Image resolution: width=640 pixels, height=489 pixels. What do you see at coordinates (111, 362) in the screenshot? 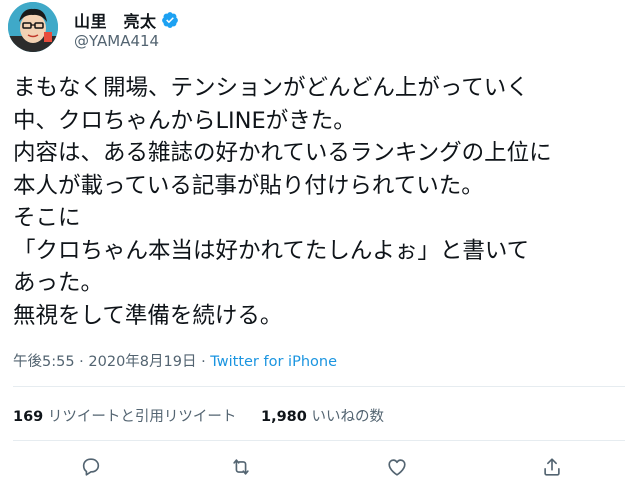
I see `timestamp: 午後5:55 · 2020年8月19日 ·` at bounding box center [111, 362].